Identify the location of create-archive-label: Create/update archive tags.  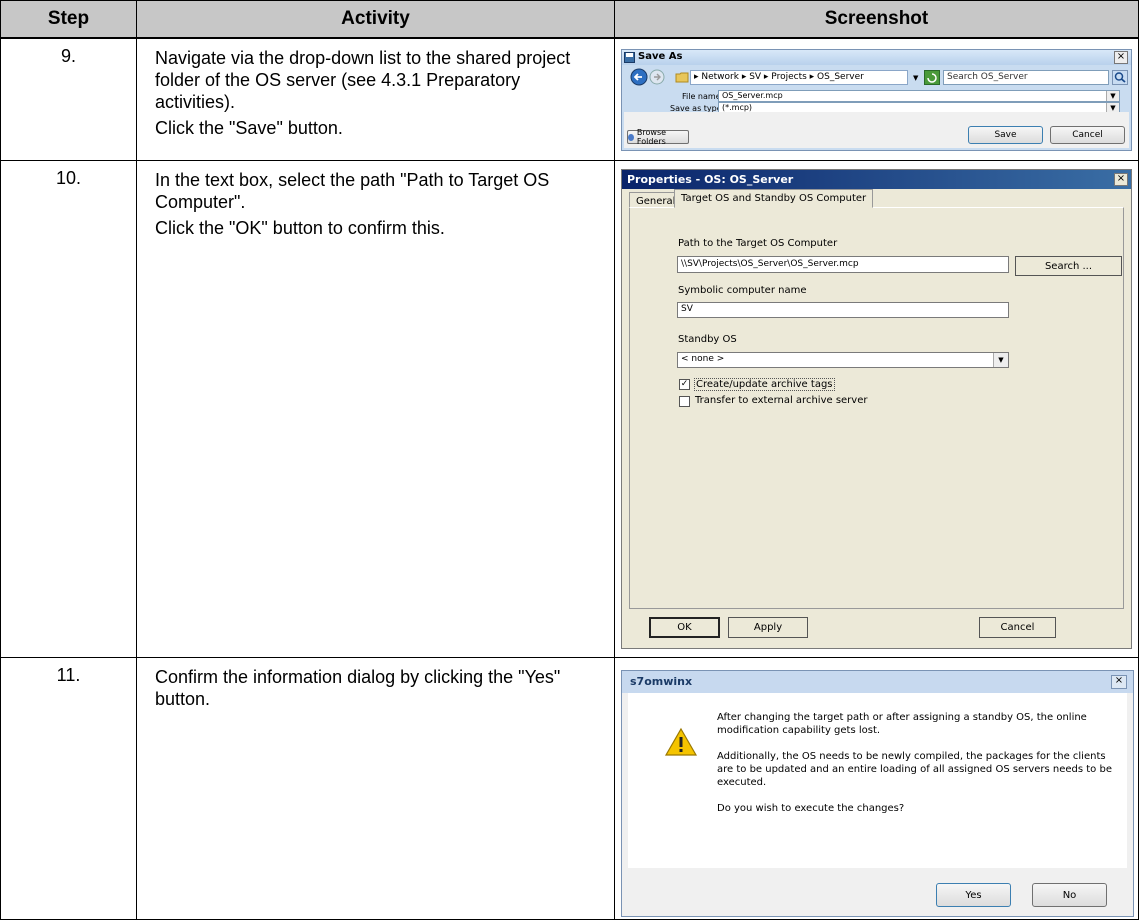
(764, 384).